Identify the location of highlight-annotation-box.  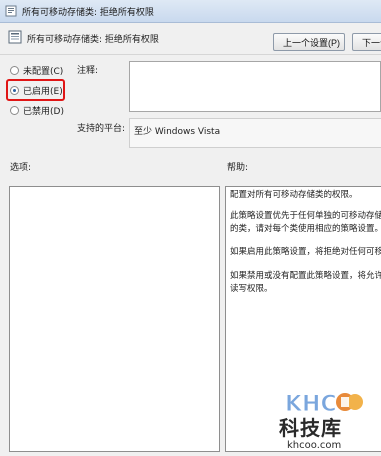
(35, 90).